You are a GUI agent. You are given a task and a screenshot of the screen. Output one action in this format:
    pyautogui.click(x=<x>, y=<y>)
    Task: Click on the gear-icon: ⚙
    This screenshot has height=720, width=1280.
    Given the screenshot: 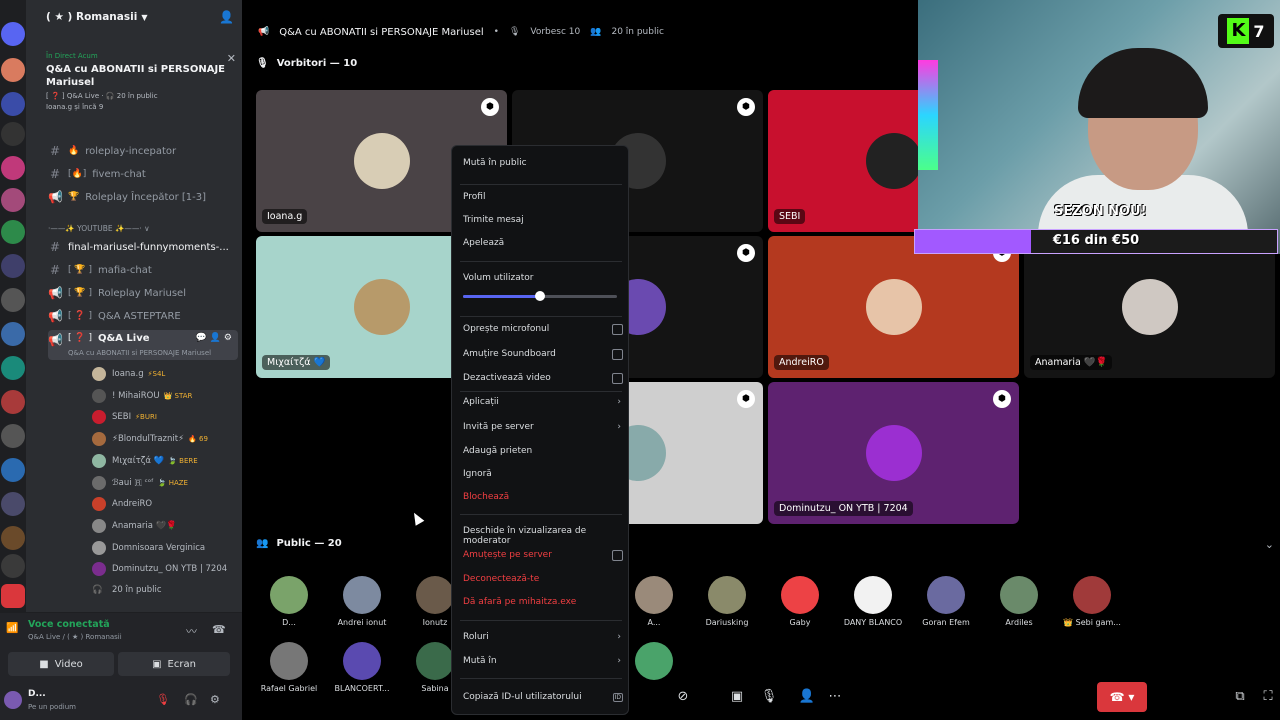 What is the action you would take?
    pyautogui.click(x=215, y=699)
    